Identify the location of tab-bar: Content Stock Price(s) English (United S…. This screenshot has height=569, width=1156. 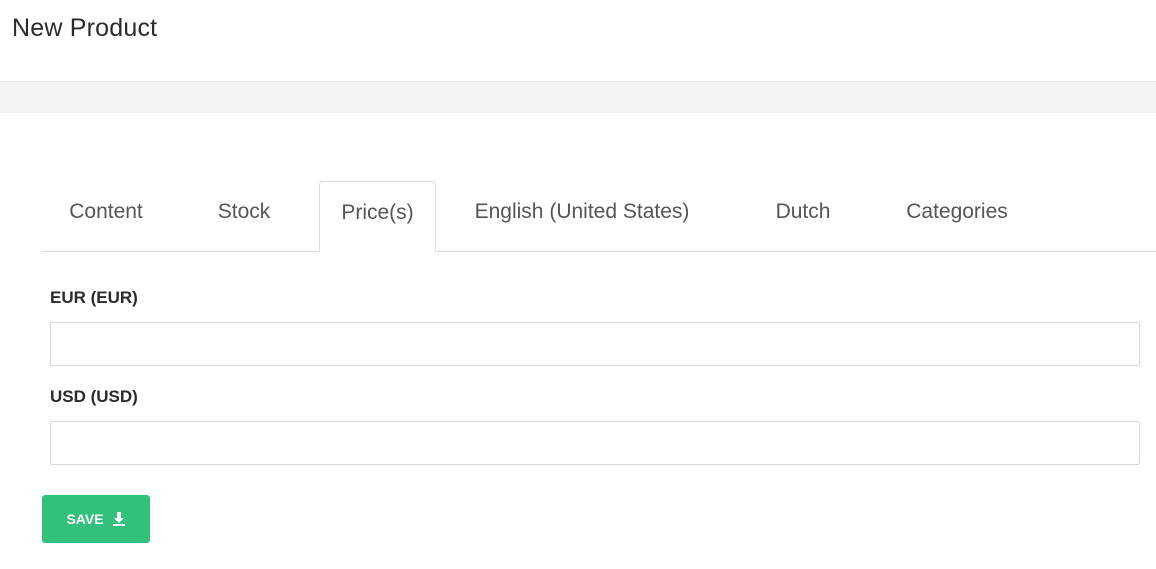
(599, 216).